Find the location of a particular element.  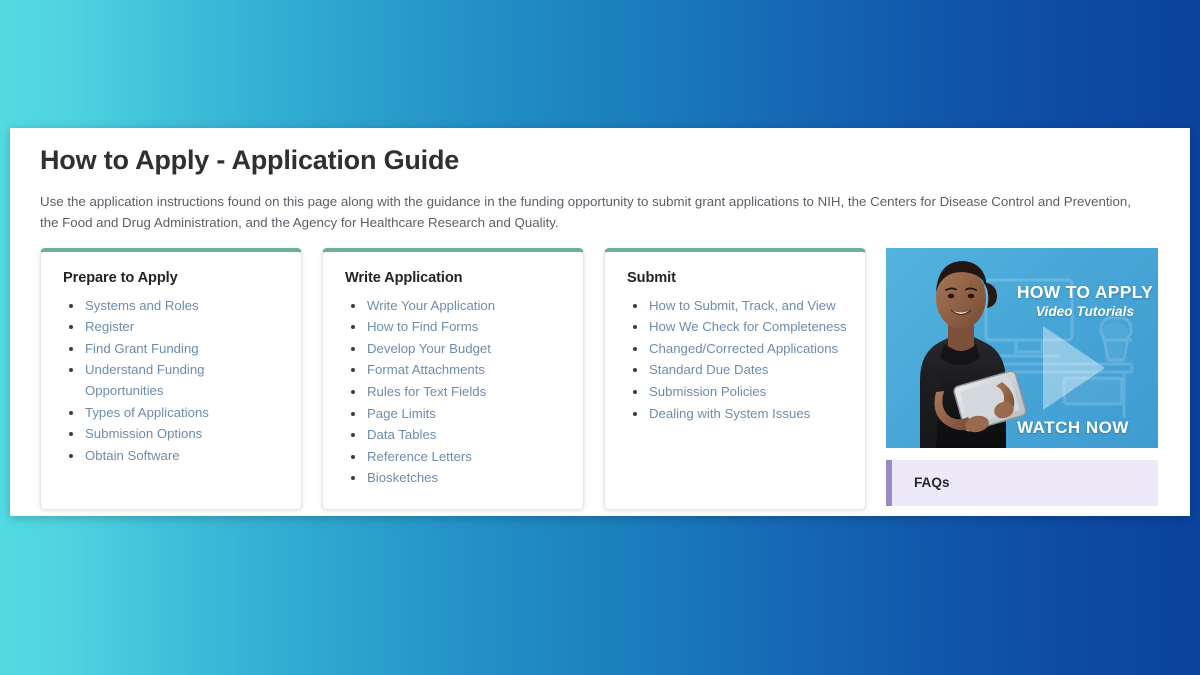

list-item: Systems and Roles is located at coordinates (173, 306).